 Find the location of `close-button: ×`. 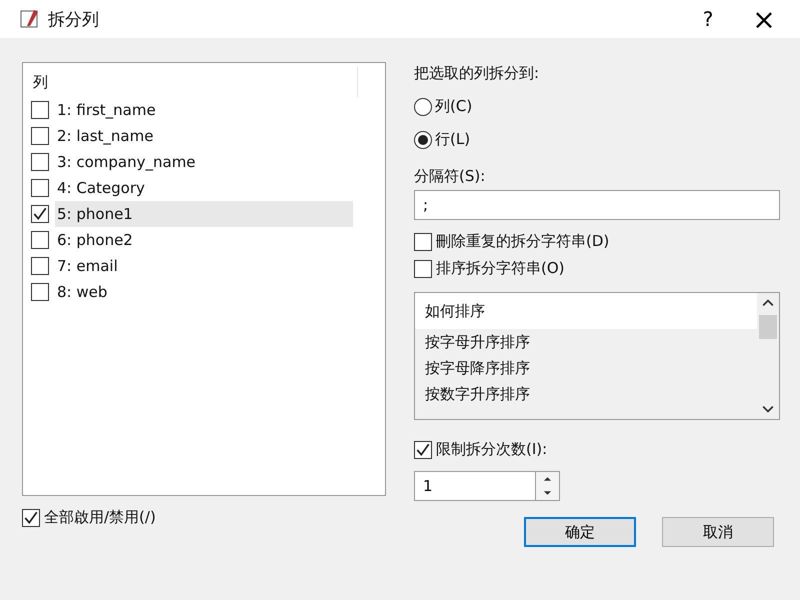

close-button: × is located at coordinates (764, 19).